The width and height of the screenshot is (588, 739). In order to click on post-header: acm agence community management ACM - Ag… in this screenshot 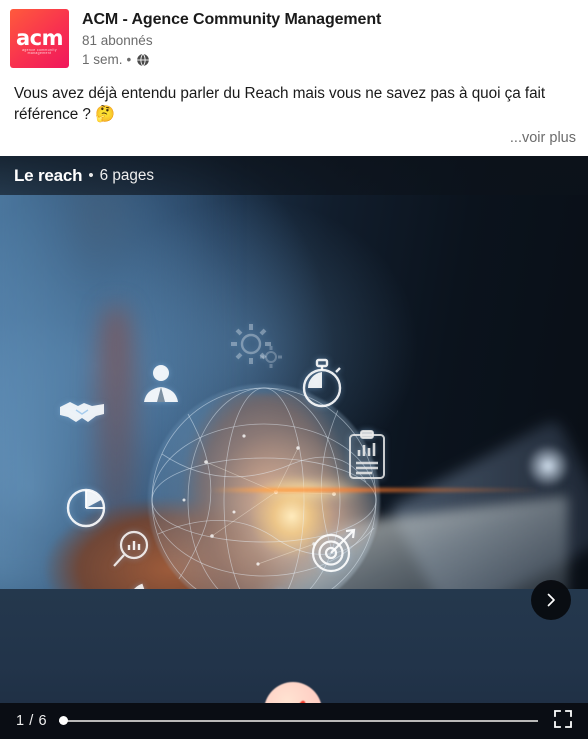, I will do `click(294, 34)`.